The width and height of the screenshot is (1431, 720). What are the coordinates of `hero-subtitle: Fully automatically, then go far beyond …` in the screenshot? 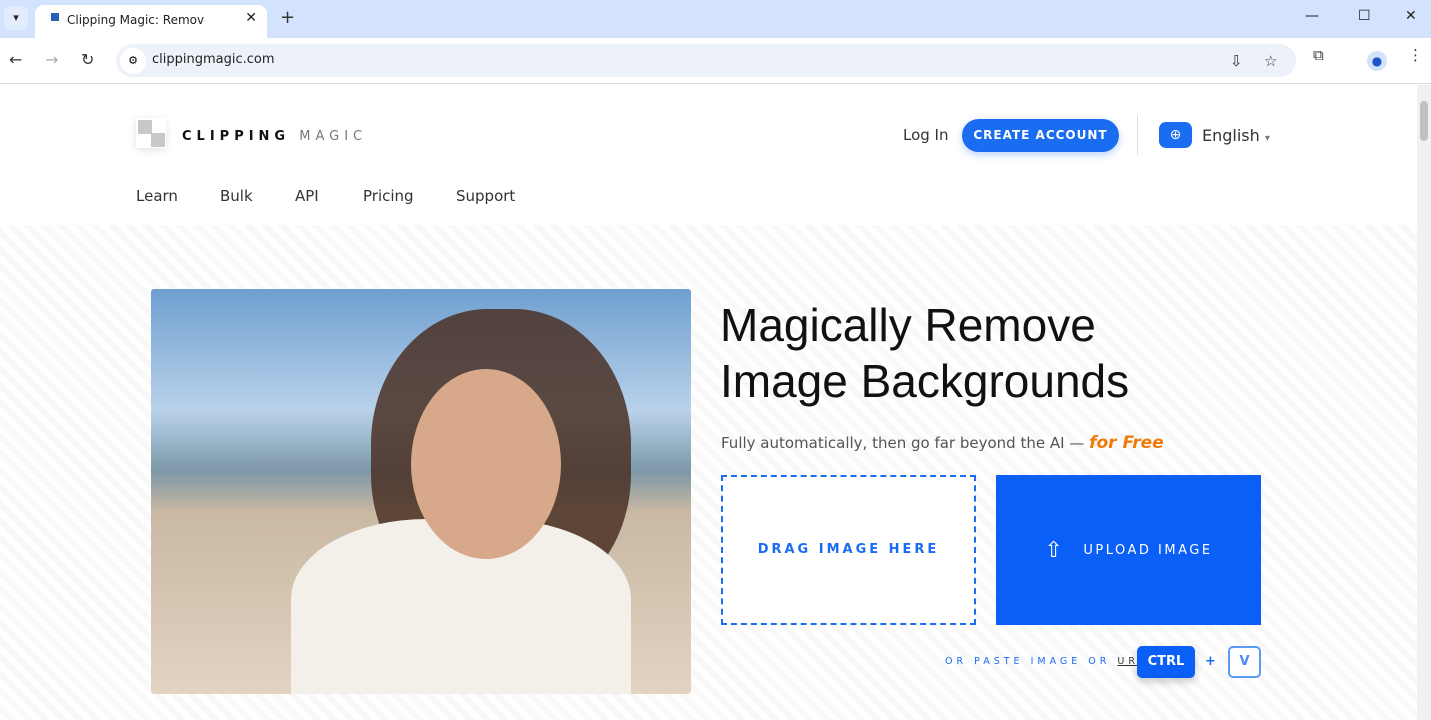 It's located at (942, 443).